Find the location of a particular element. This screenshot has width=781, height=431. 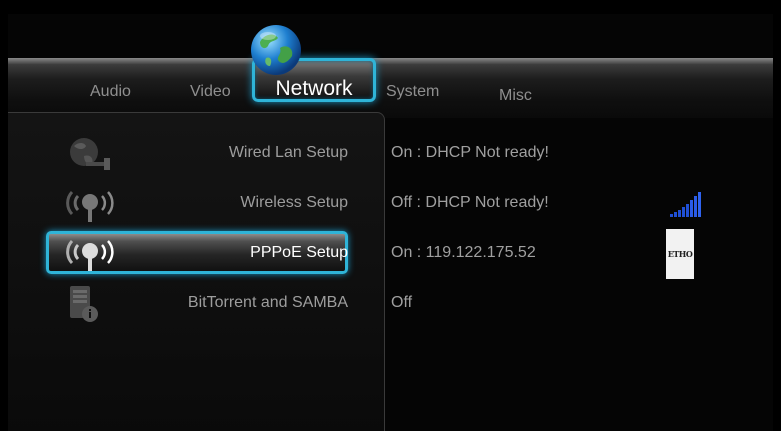

pppoe-status-badge: ETHO is located at coordinates (680, 254).